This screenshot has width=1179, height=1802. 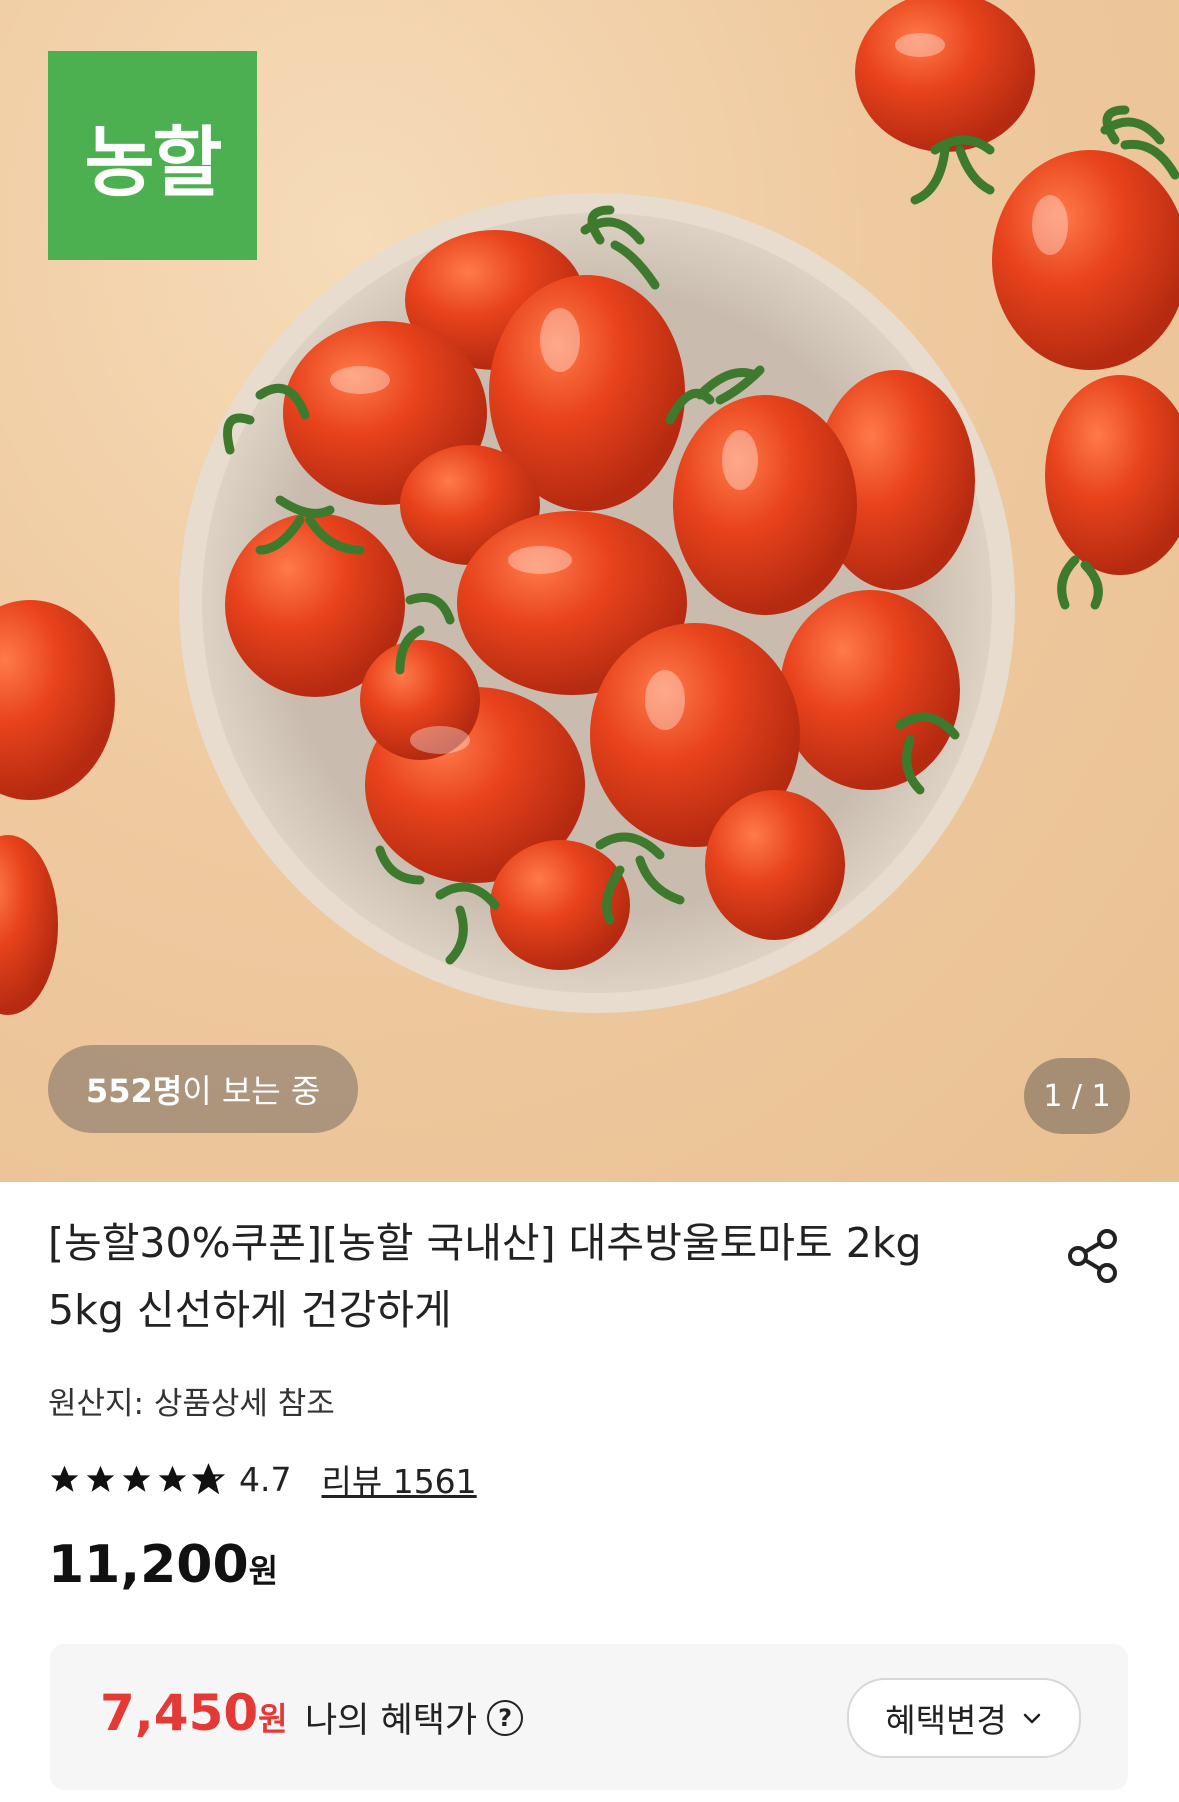 I want to click on benefit-label: 나의 혜택가, so click(x=391, y=1721).